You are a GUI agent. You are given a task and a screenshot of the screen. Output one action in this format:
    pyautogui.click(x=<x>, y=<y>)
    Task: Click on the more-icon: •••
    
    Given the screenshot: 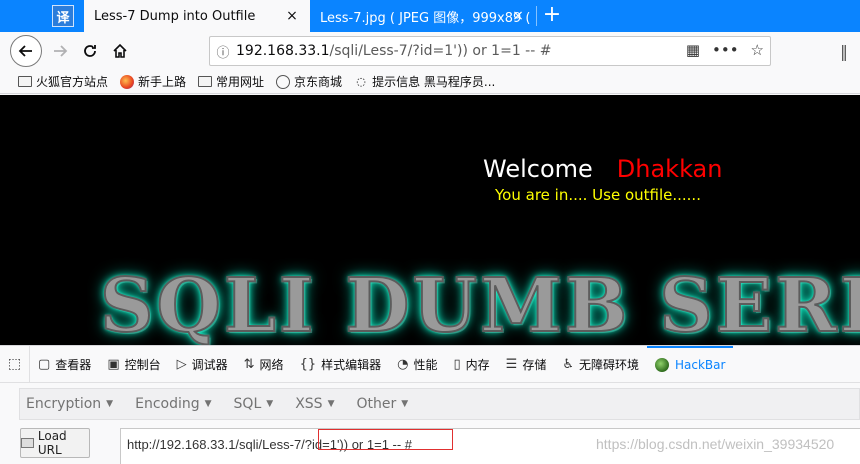 What is the action you would take?
    pyautogui.click(x=725, y=50)
    